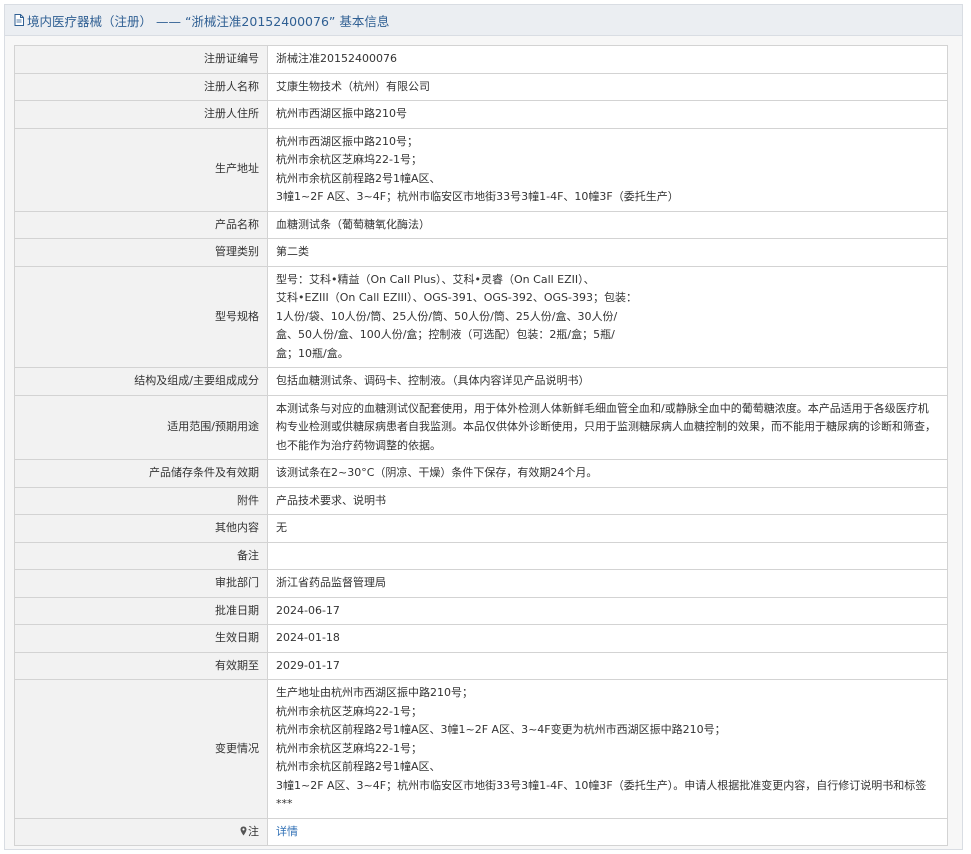  What do you see at coordinates (607, 638) in the screenshot?
I see `row-value: 2024-01-18` at bounding box center [607, 638].